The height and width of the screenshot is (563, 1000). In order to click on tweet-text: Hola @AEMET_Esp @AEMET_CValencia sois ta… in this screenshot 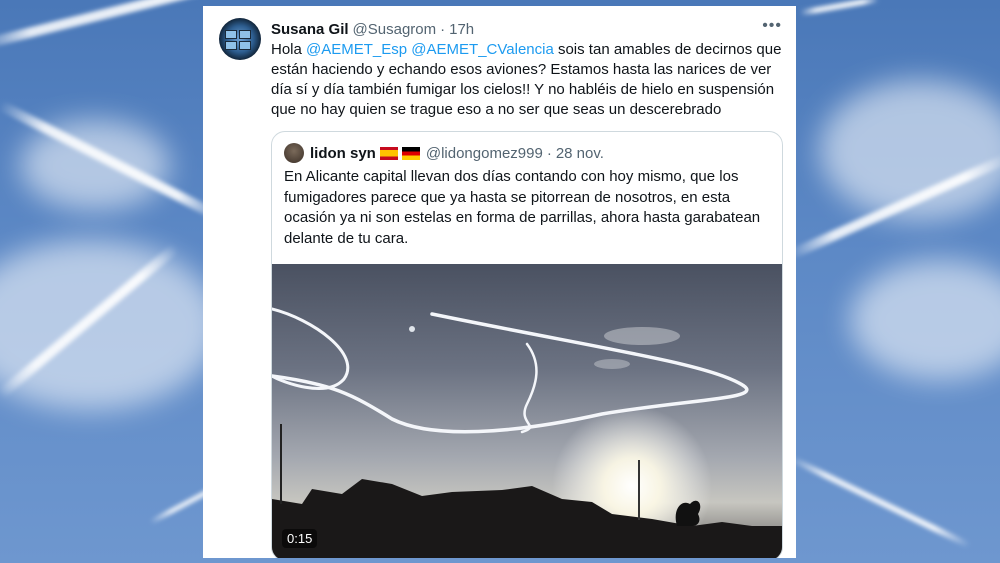, I will do `click(526, 79)`.